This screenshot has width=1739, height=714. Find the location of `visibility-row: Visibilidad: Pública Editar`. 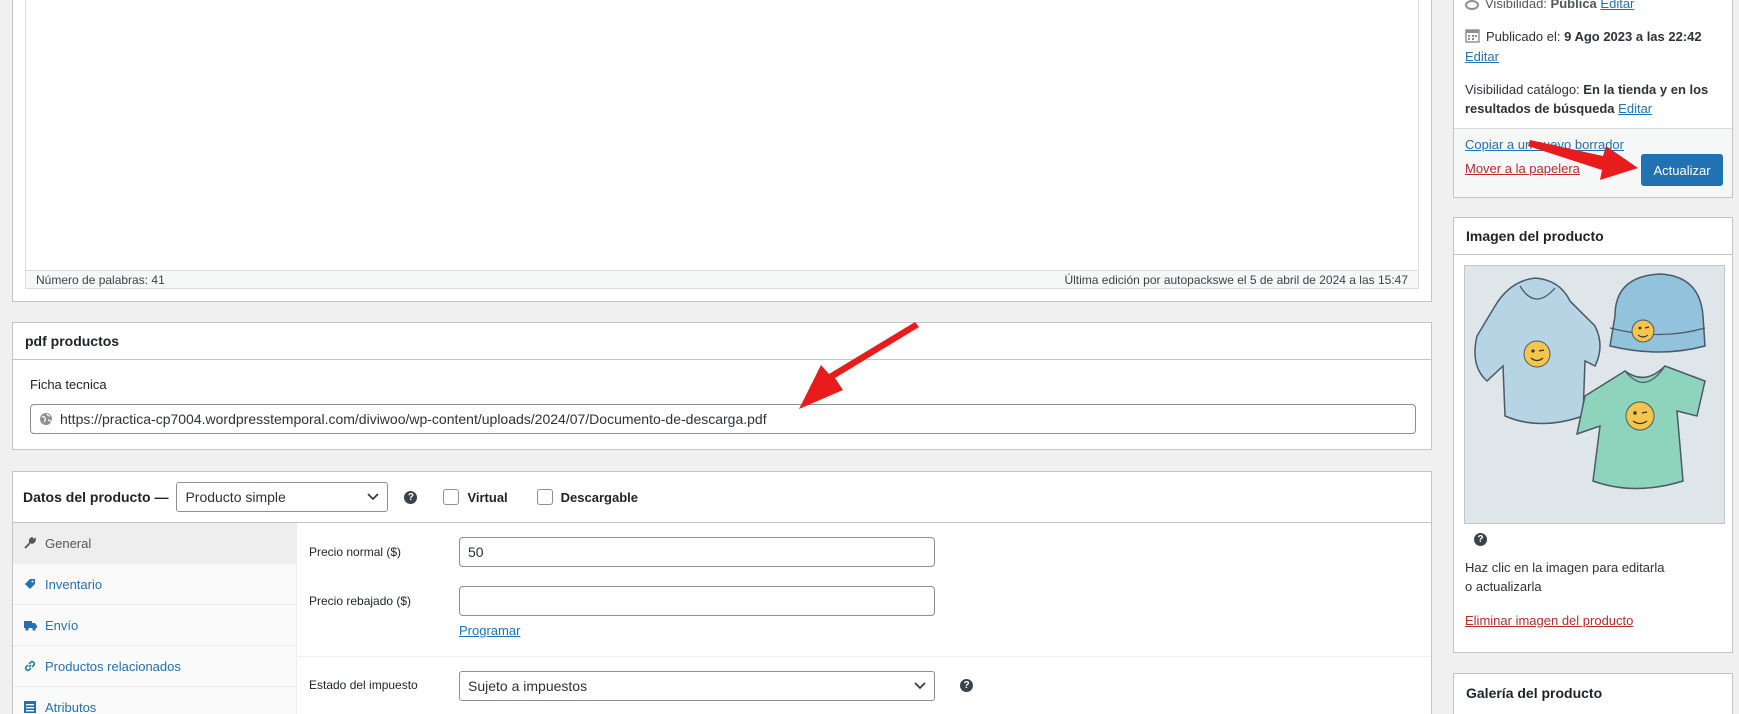

visibility-row: Visibilidad: Pública Editar is located at coordinates (1549, 6).